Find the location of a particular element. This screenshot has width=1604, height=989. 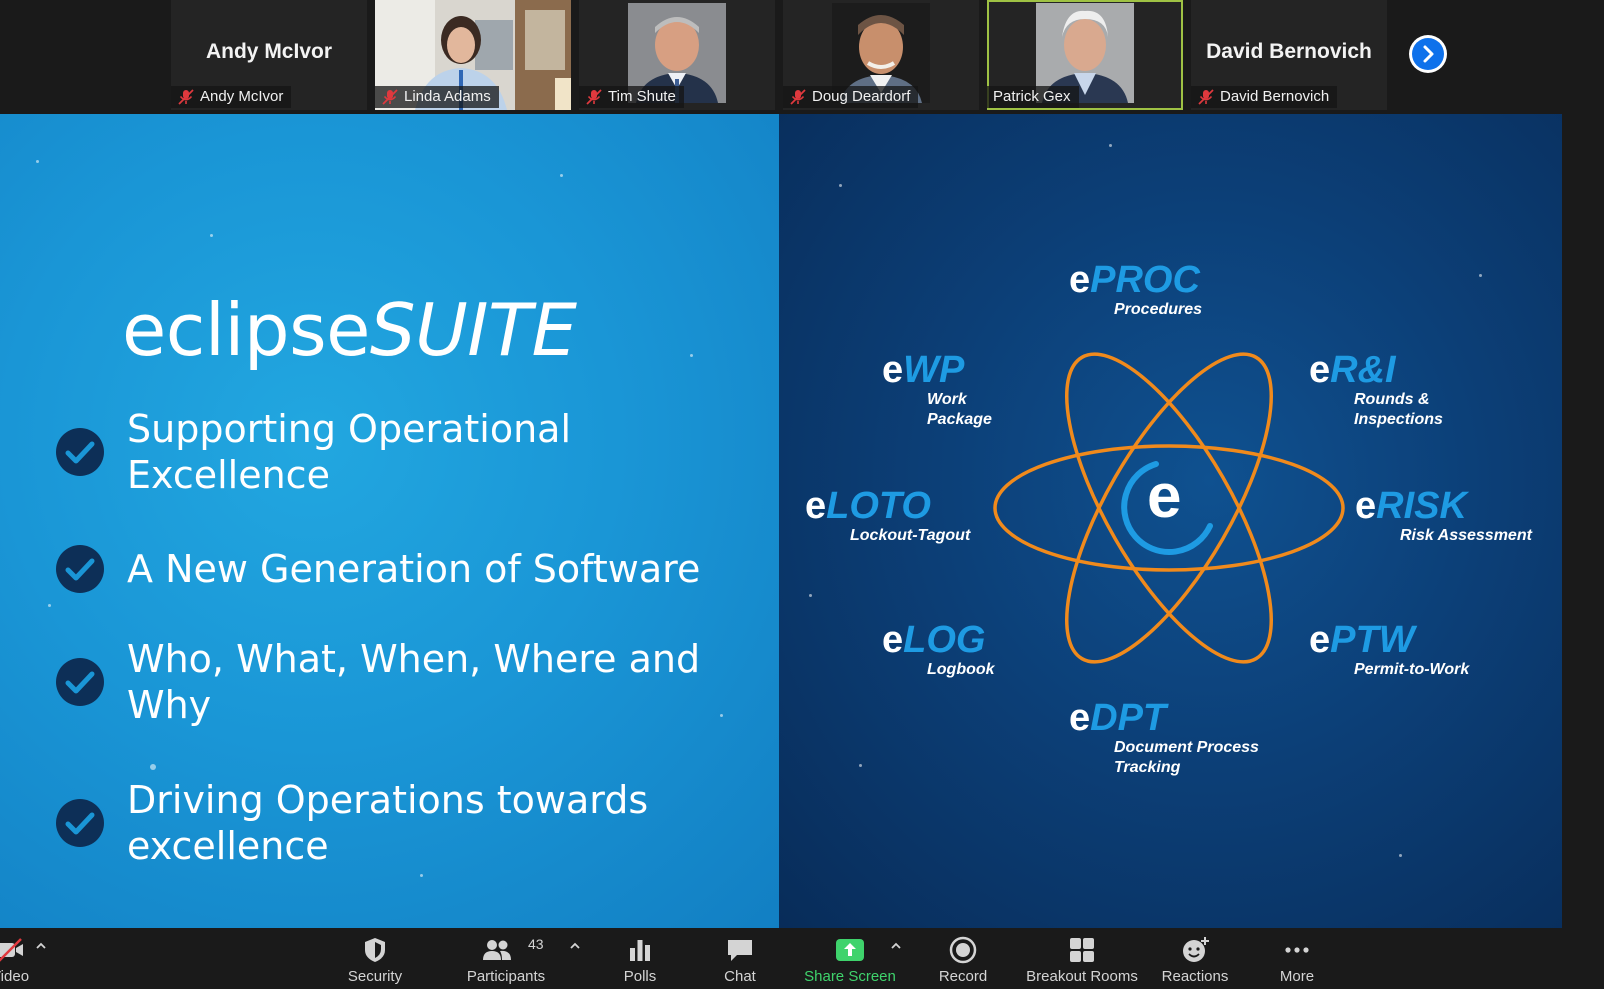

participant-tile-doug-deardorf: Doug Deardorf is located at coordinates (881, 55).